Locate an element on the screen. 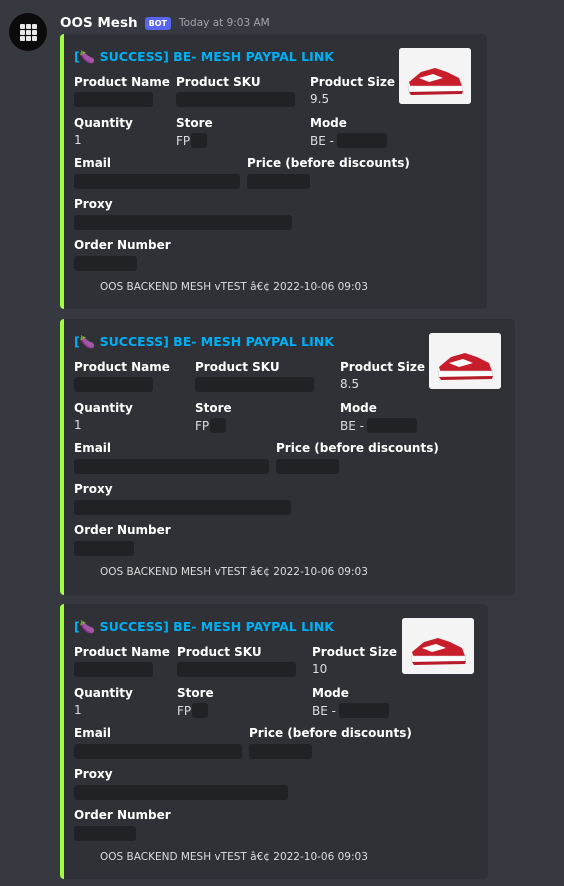 The width and height of the screenshot is (564, 886). message-header: OOS Mesh BOT Today at 9:03 AM is located at coordinates (165, 23).